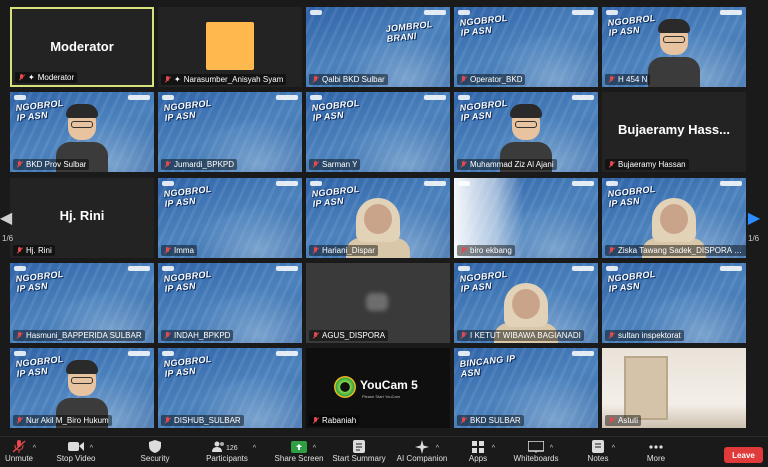  I want to click on participant-tile: YouCam 5 Please Start YouCam Rabaniah, so click(378, 388).